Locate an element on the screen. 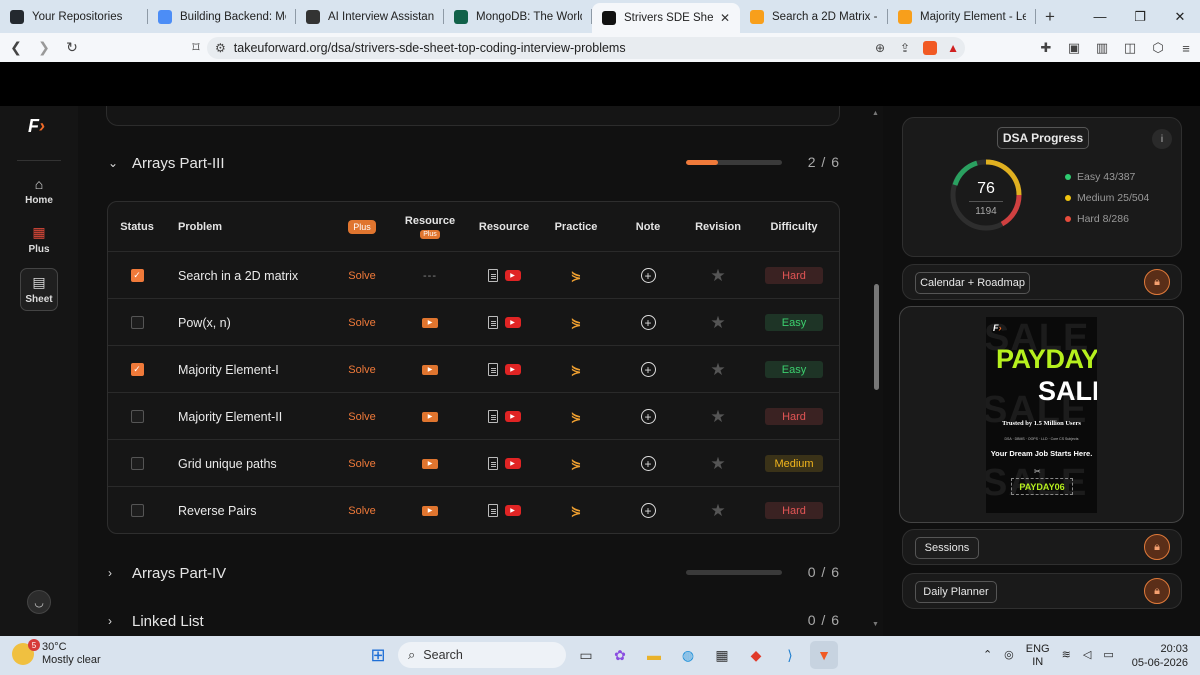  maximize-button: ❐ is located at coordinates (1140, 16).